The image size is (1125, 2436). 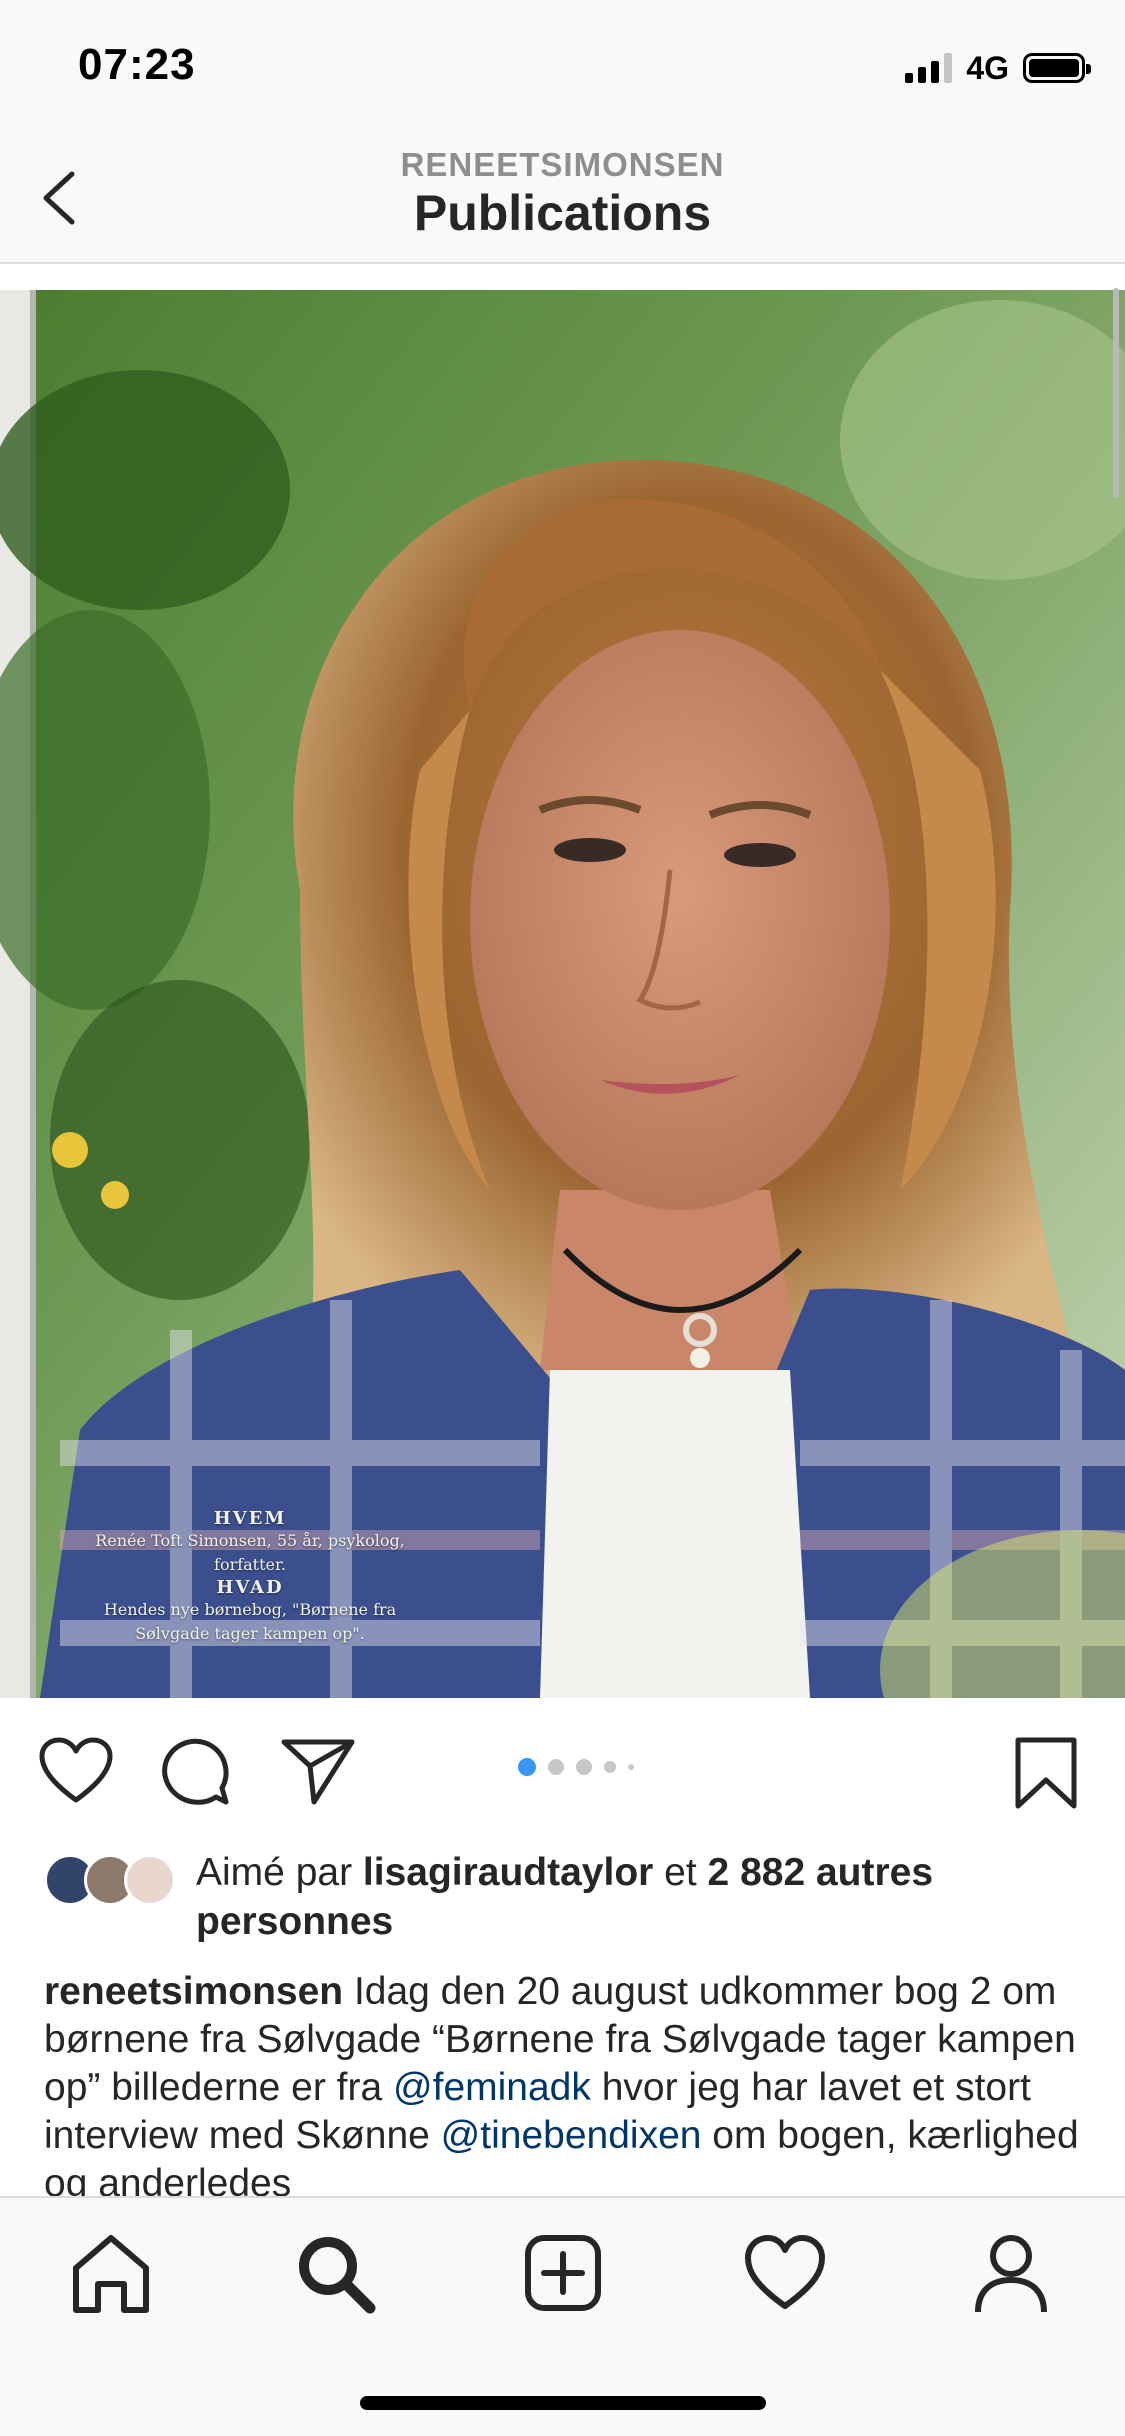 I want to click on home-icon, so click(x=111, y=2274).